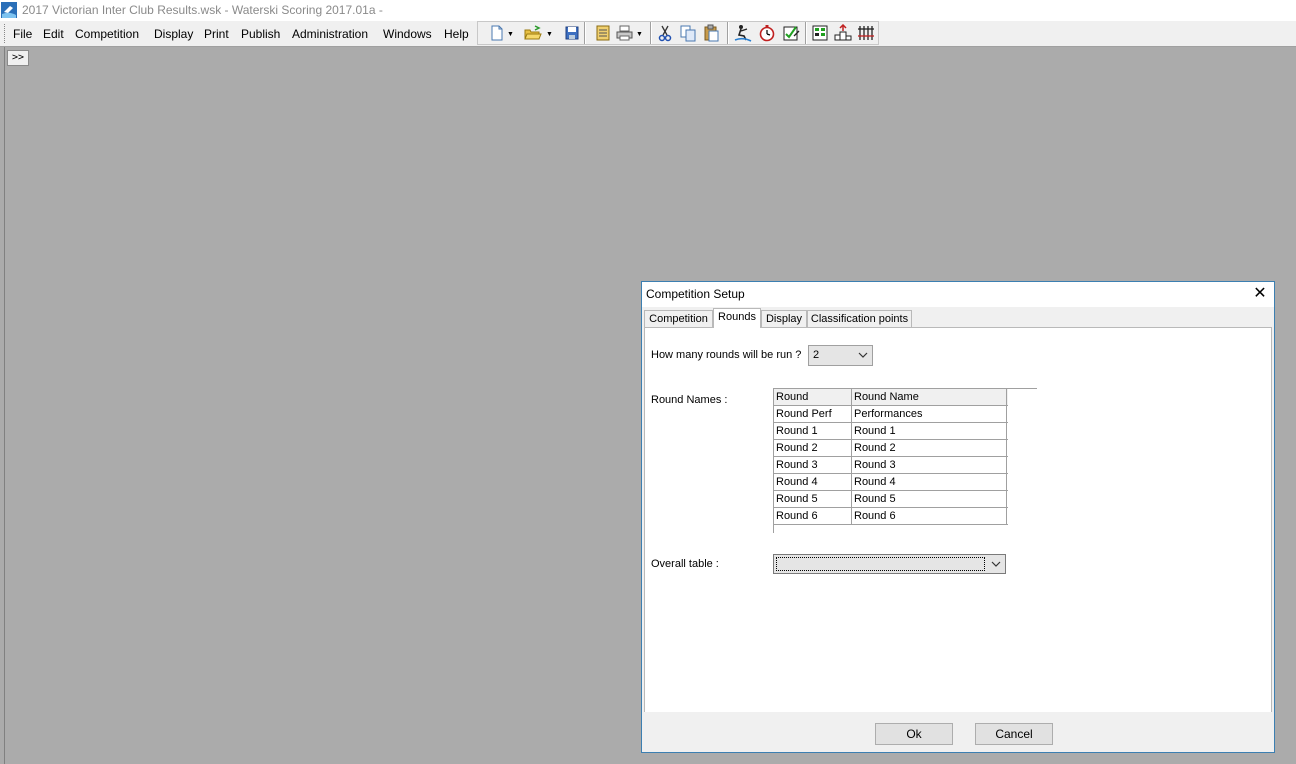 The height and width of the screenshot is (764, 1296). What do you see at coordinates (549, 34) in the screenshot?
I see `open-dropdown-icon: ▼` at bounding box center [549, 34].